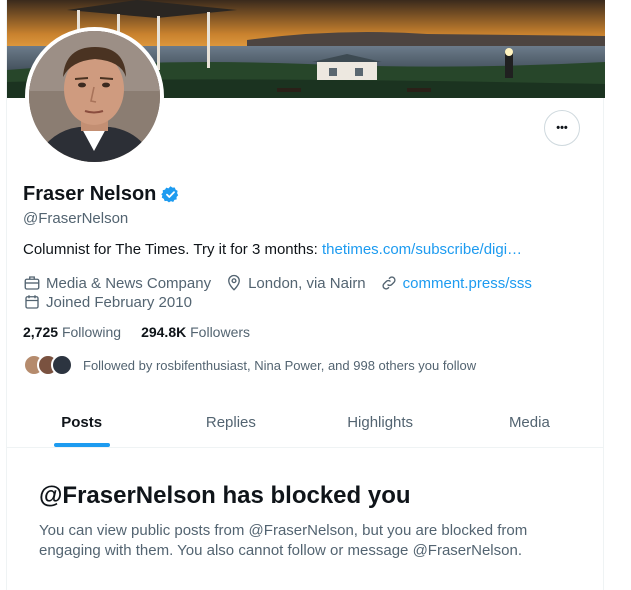 This screenshot has height=590, width=631. I want to click on tab-replies: Replies, so click(230, 422).